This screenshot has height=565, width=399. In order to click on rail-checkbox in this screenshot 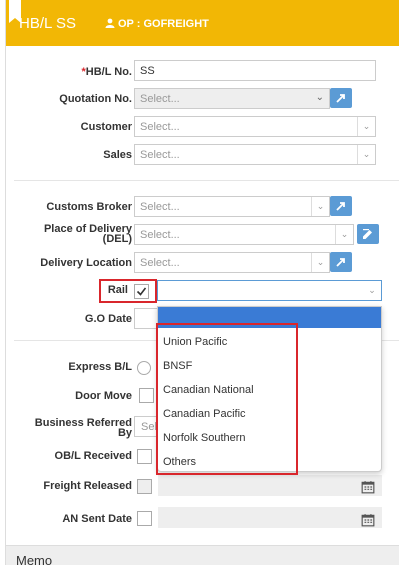, I will do `click(141, 291)`.